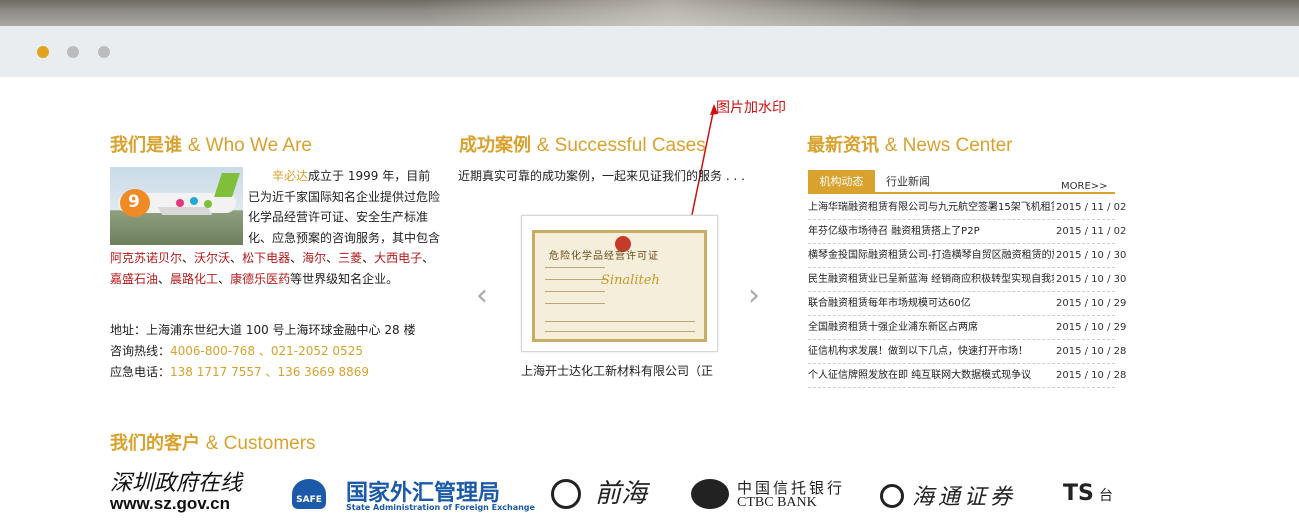  Describe the element at coordinates (931, 256) in the screenshot. I see `news-item-title: 横琴金投国际融资租赁公司-打造横琴自贸区融资租赁的旗` at that location.